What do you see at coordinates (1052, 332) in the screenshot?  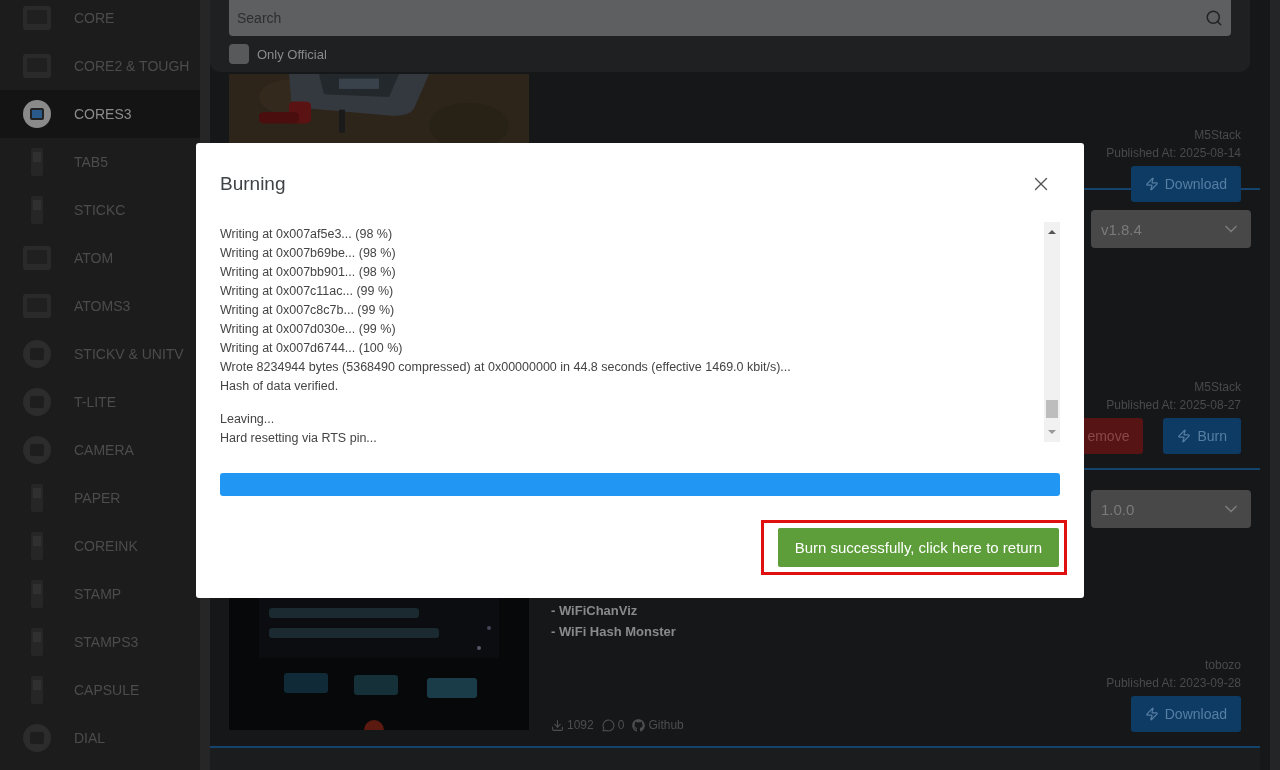 I see `scrollbar` at bounding box center [1052, 332].